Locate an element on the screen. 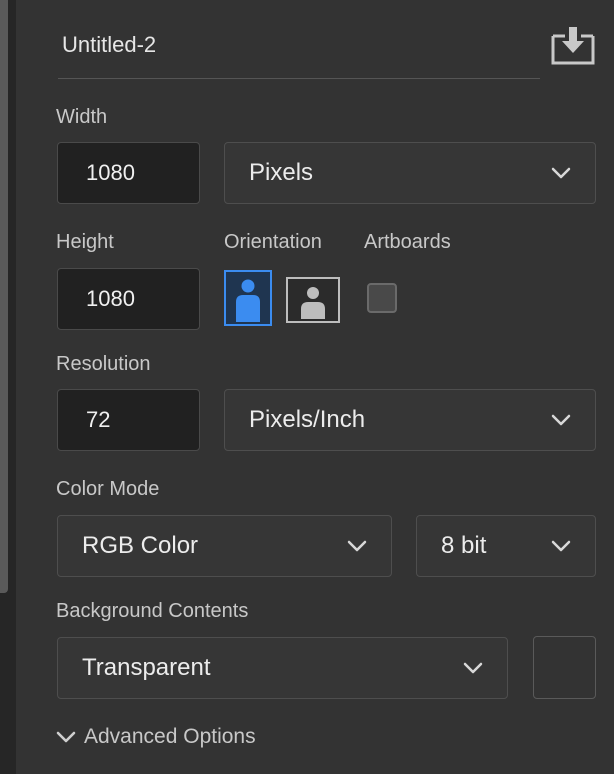  save-preset-icon is located at coordinates (573, 46).